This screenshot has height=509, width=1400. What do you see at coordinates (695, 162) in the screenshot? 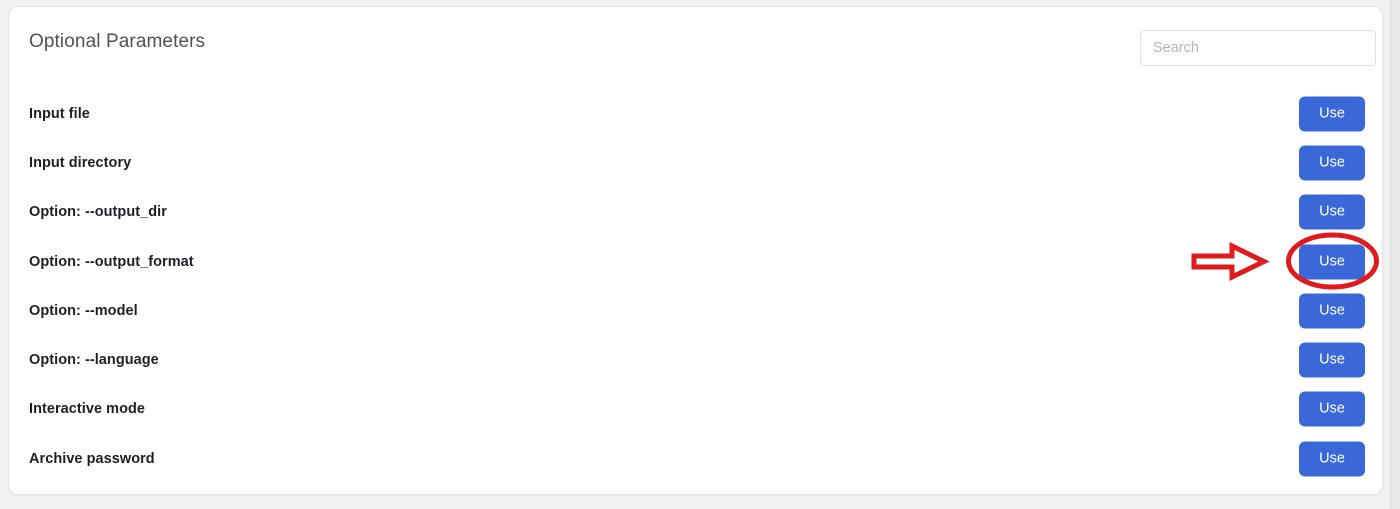
I see `table-row: Input directory Use` at bounding box center [695, 162].